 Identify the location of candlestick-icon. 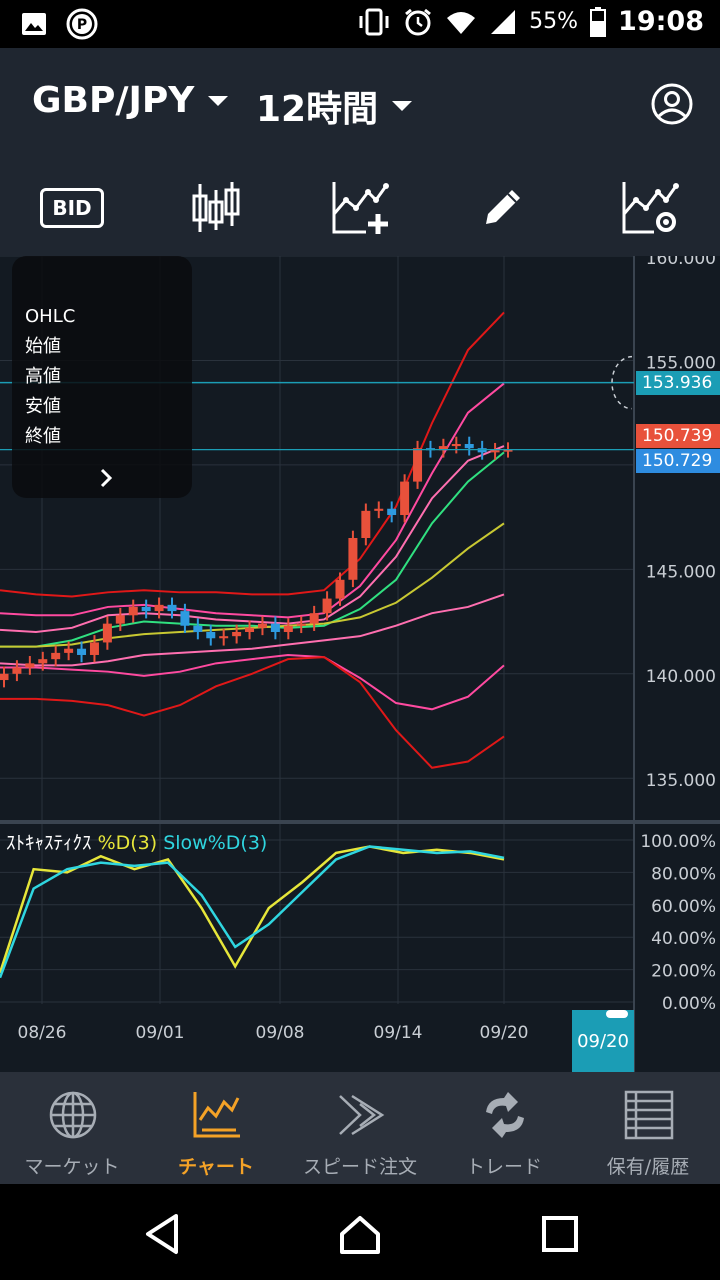
(216, 208).